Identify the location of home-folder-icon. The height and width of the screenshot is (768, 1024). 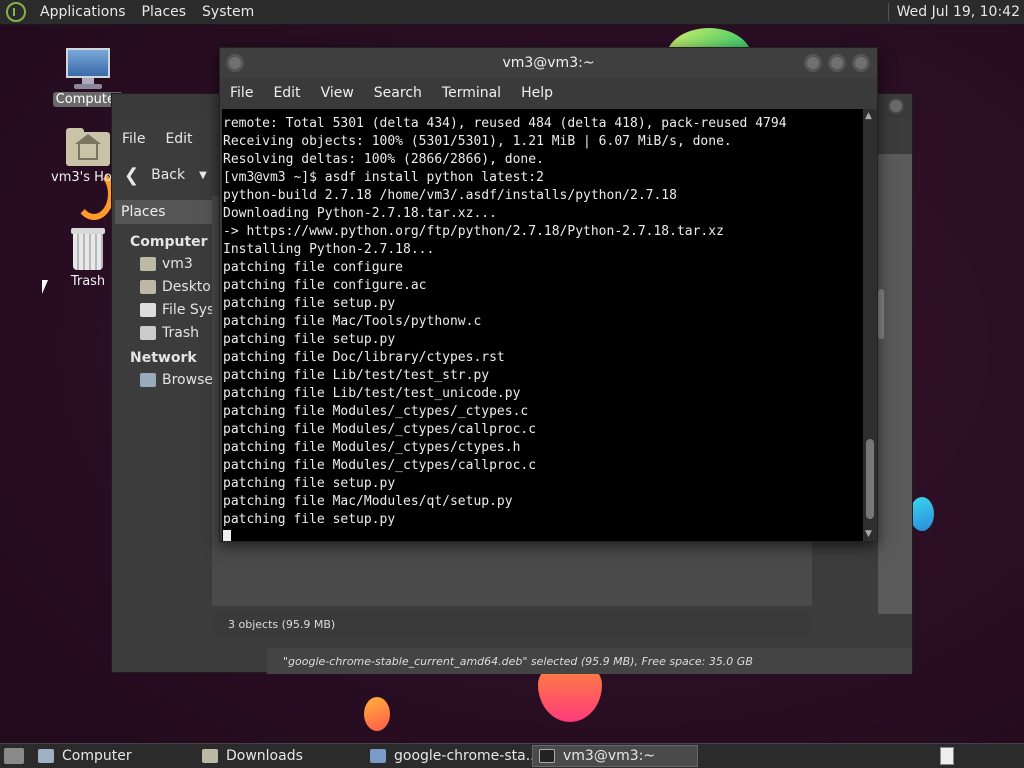
(148, 263).